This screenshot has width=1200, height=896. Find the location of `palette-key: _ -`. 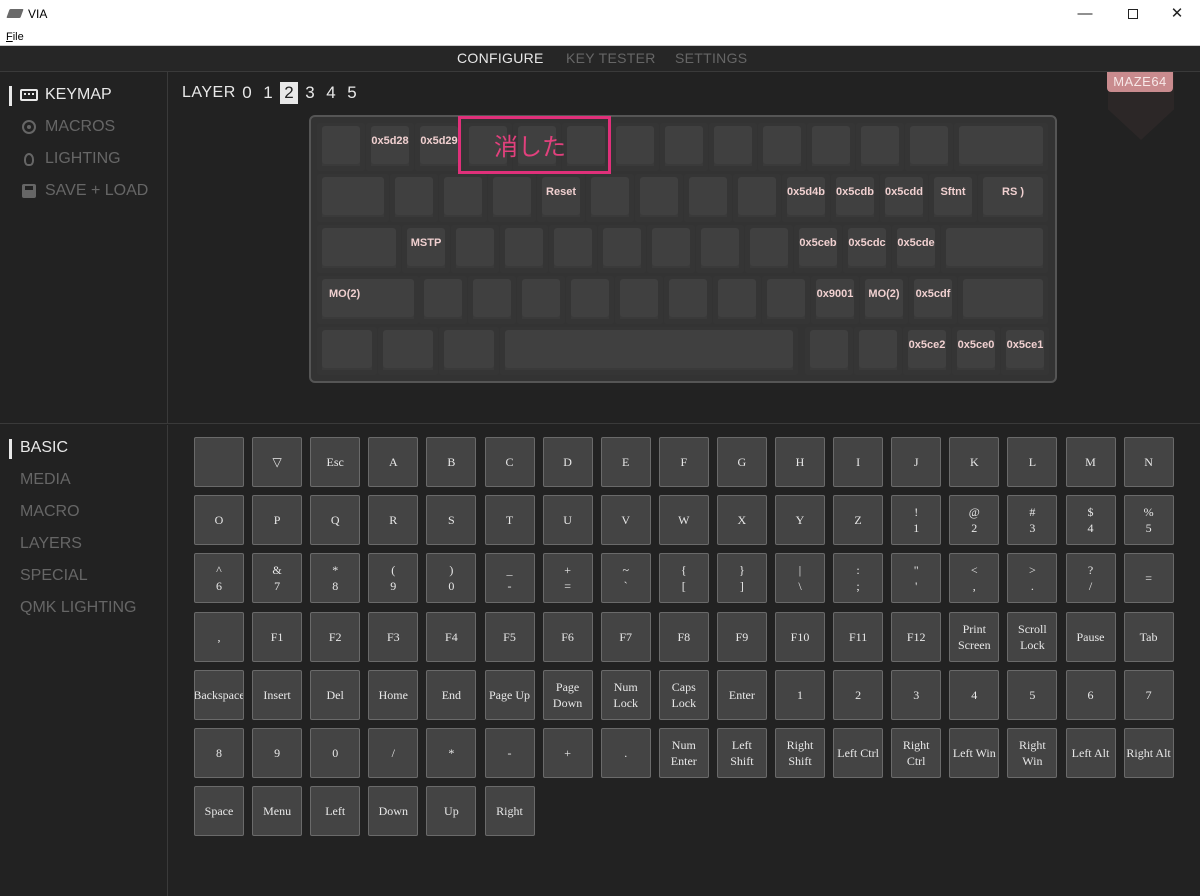

palette-key: _ - is located at coordinates (509, 578).